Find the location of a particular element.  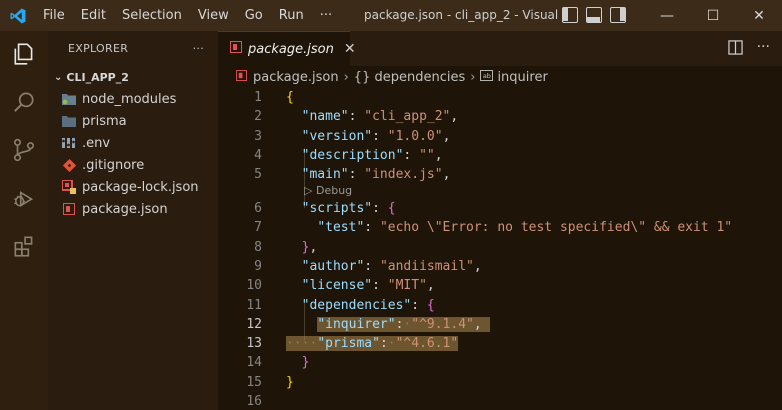

json-key: "prisma" is located at coordinates (348, 344).